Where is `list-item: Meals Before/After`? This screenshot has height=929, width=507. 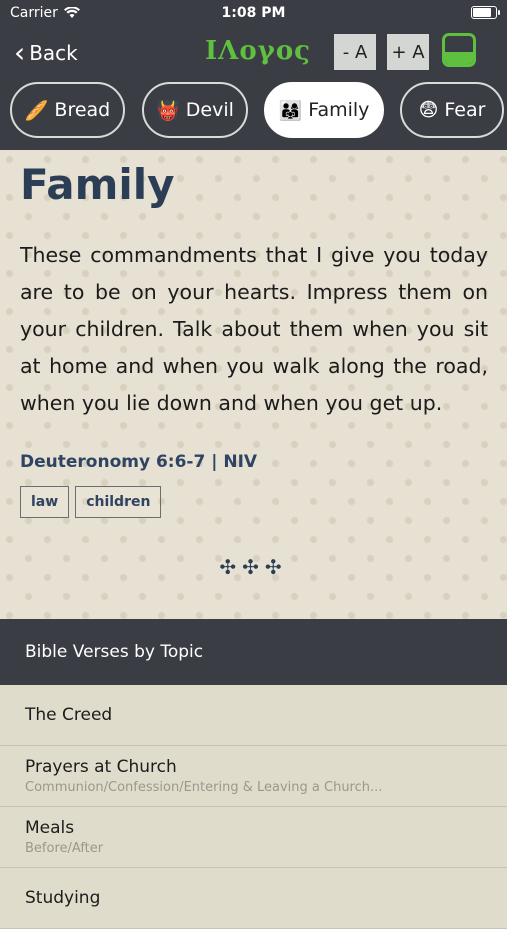
list-item: Meals Before/After is located at coordinates (253, 837).